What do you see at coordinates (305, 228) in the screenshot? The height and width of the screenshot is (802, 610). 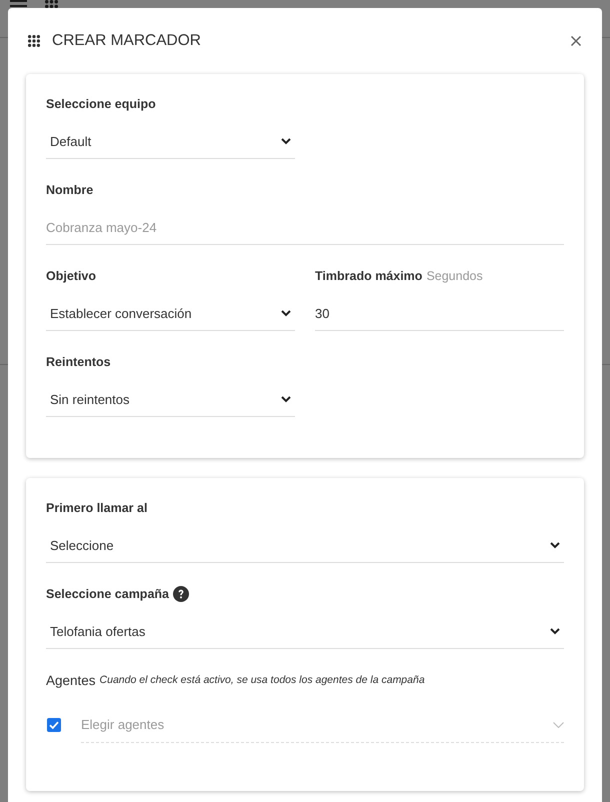 I see `text-input: Cobranza mayo-24` at bounding box center [305, 228].